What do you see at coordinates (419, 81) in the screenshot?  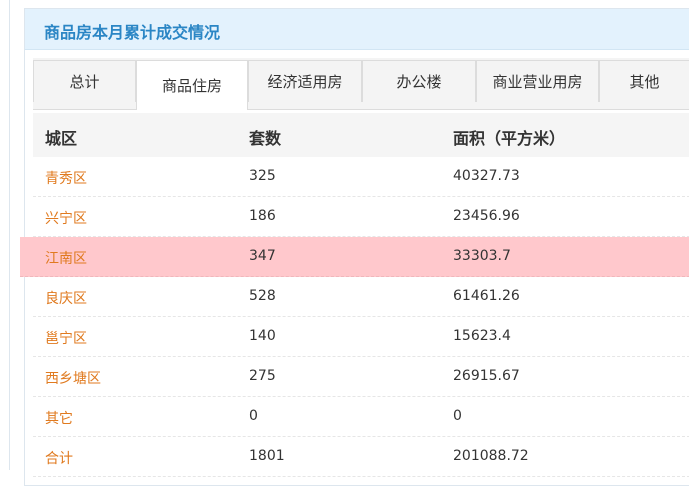 I see `tab-office: 办公楼` at bounding box center [419, 81].